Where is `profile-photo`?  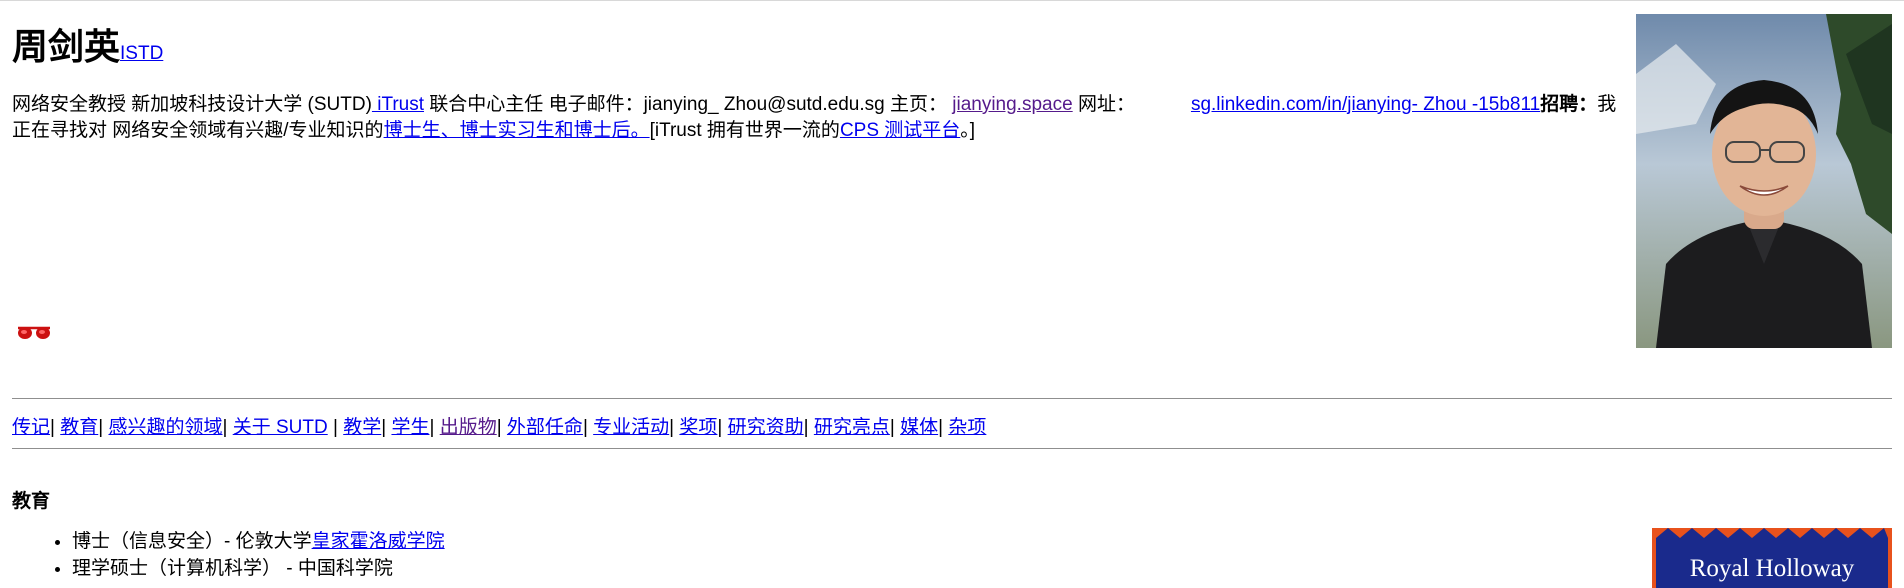 profile-photo is located at coordinates (1764, 181).